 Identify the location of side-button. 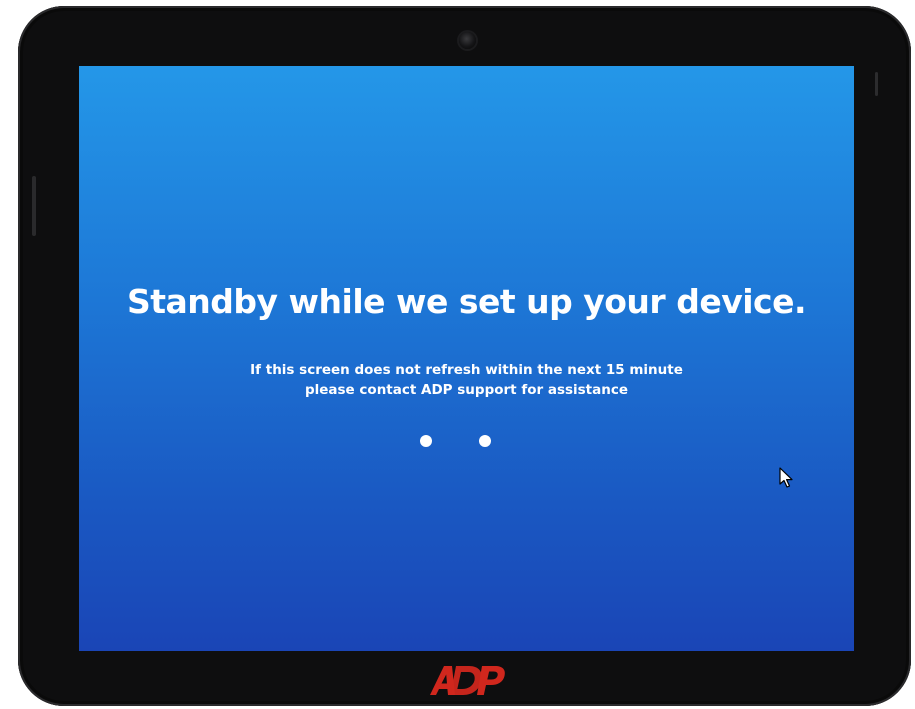
(34, 206).